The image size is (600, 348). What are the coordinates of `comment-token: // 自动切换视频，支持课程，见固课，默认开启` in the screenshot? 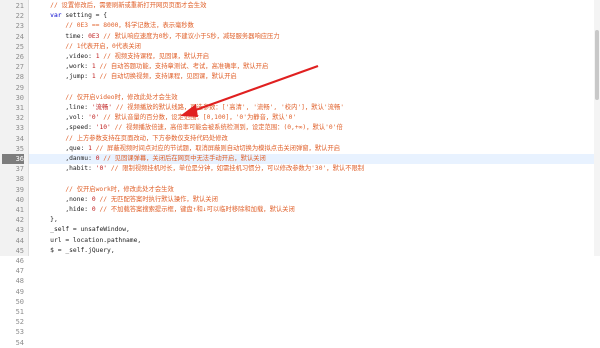 It's located at (168, 77).